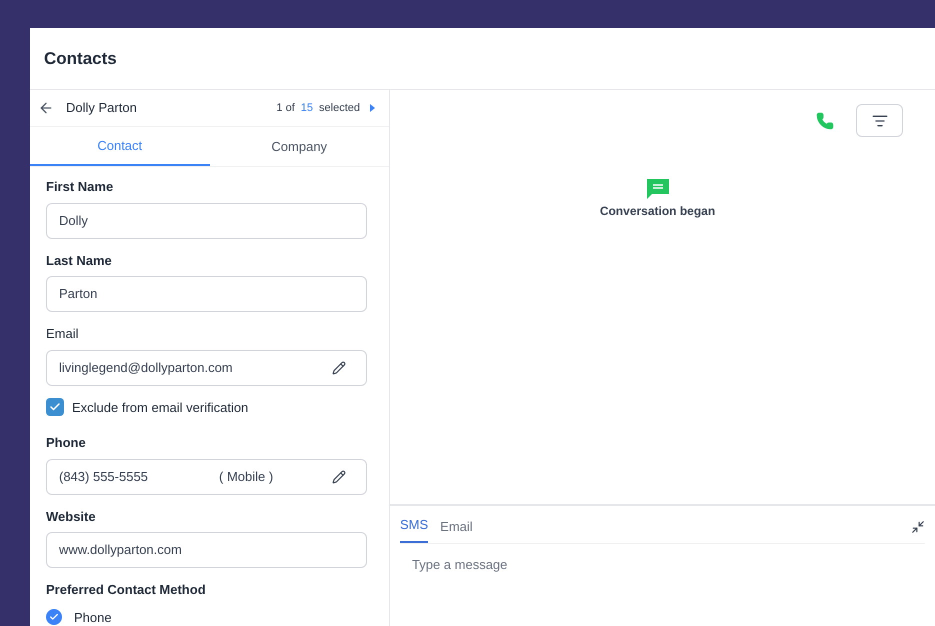  Describe the element at coordinates (206, 550) in the screenshot. I see `input-field: www.dollyparton.com` at that location.